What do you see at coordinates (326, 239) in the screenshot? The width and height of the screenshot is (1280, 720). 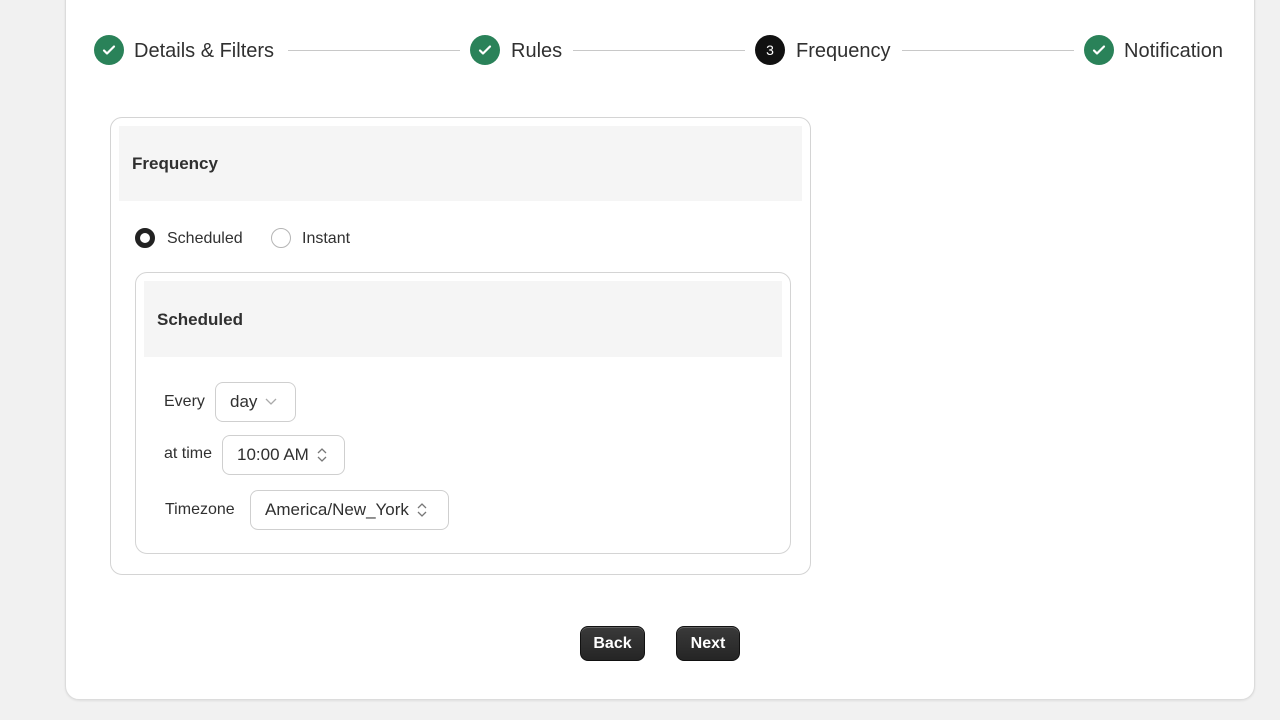 I see `instant-radio-label: Instant` at bounding box center [326, 239].